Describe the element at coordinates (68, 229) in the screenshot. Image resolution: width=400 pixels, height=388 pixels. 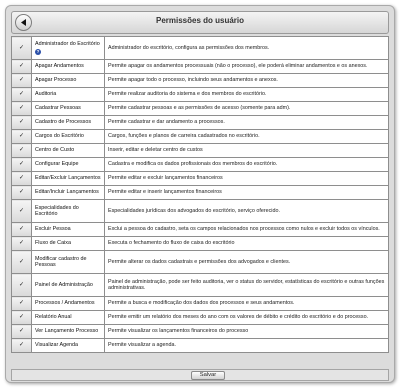
I see `permission-name-cell: Excluir Pessoa` at that location.